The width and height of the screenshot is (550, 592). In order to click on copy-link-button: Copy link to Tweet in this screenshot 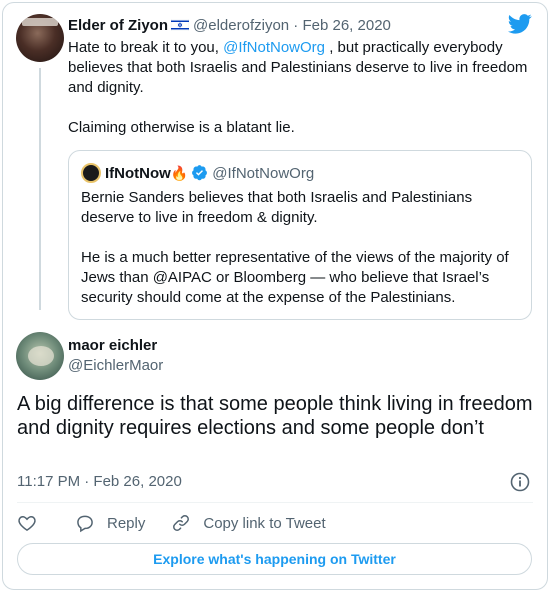, I will do `click(248, 523)`.